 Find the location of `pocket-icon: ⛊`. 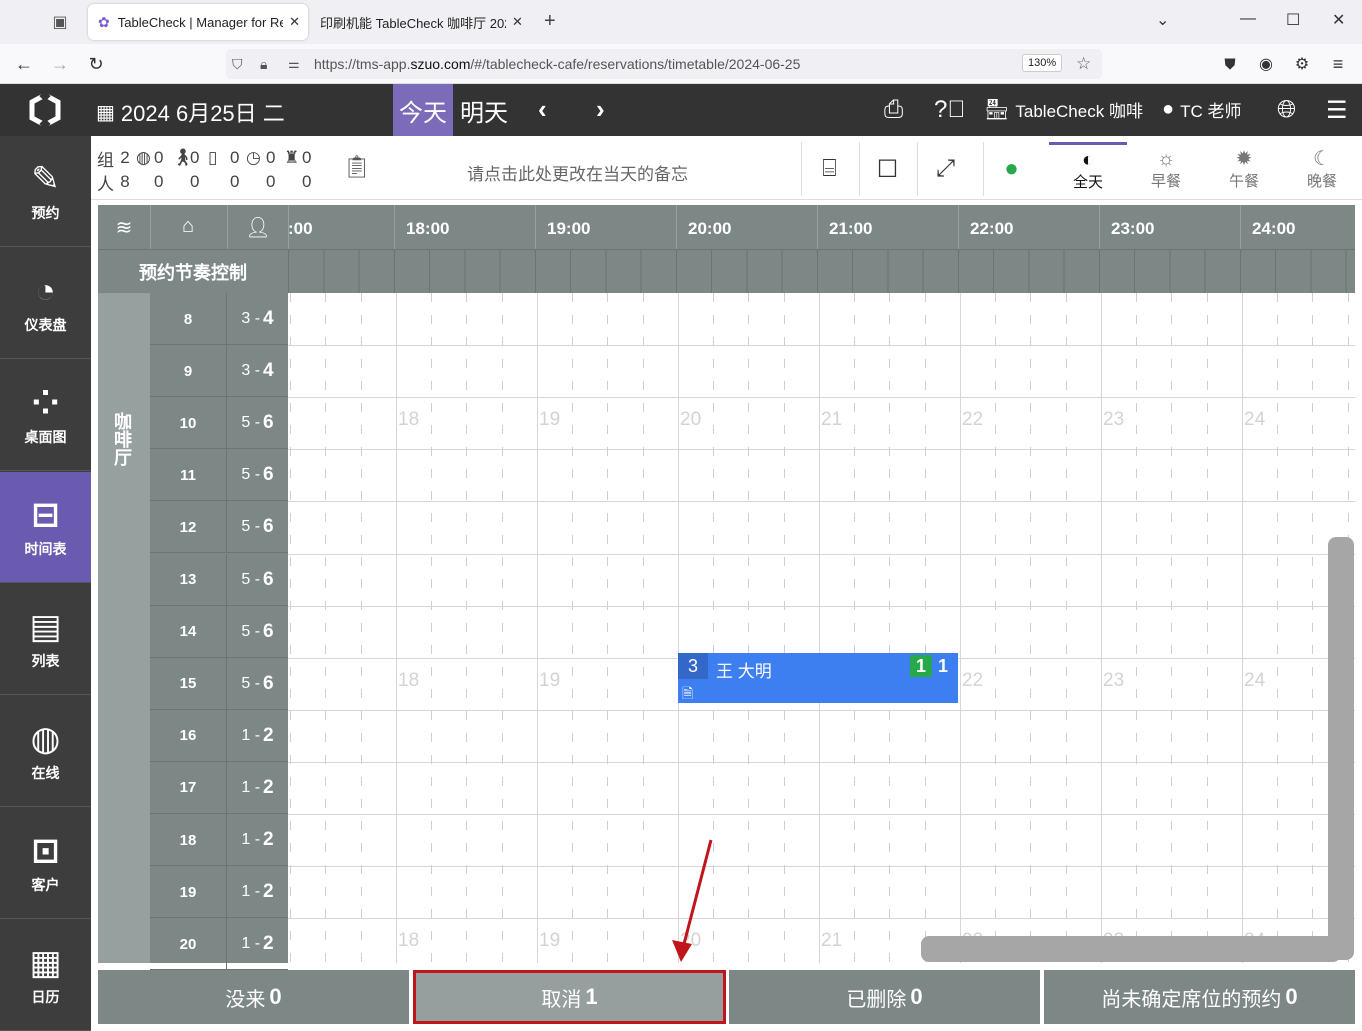

pocket-icon: ⛊ is located at coordinates (1230, 64).